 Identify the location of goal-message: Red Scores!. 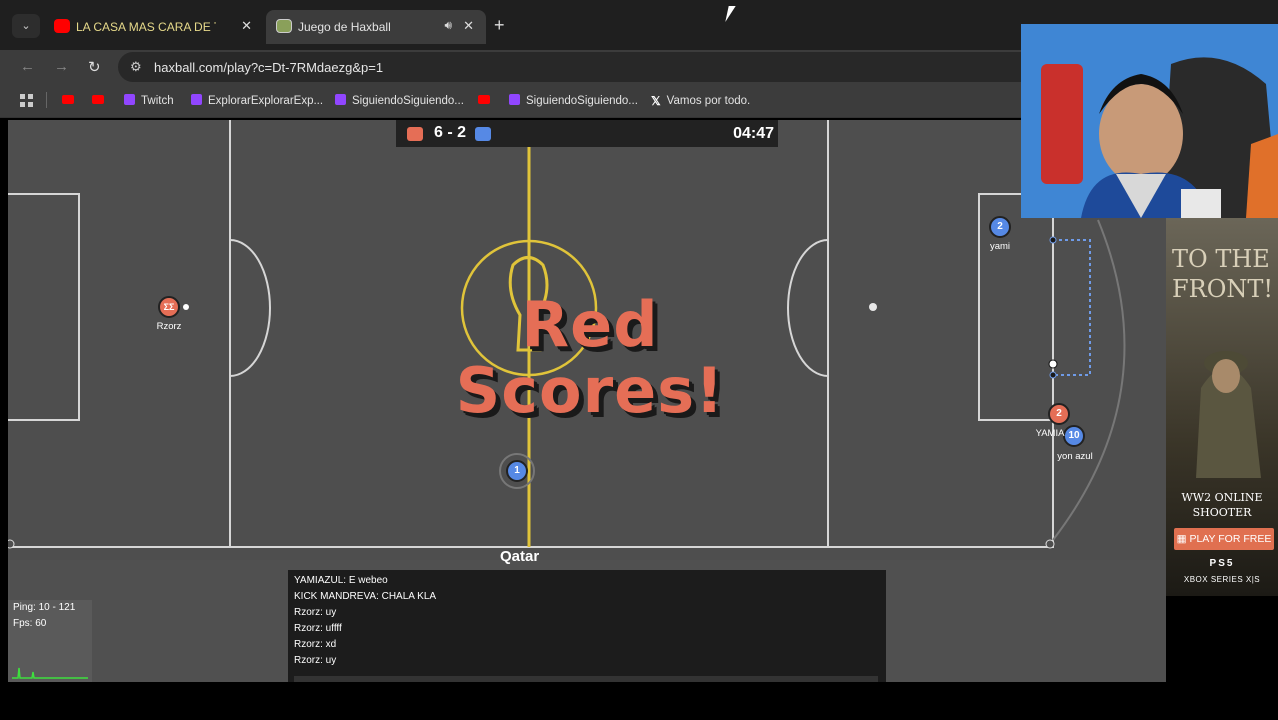
(590, 358).